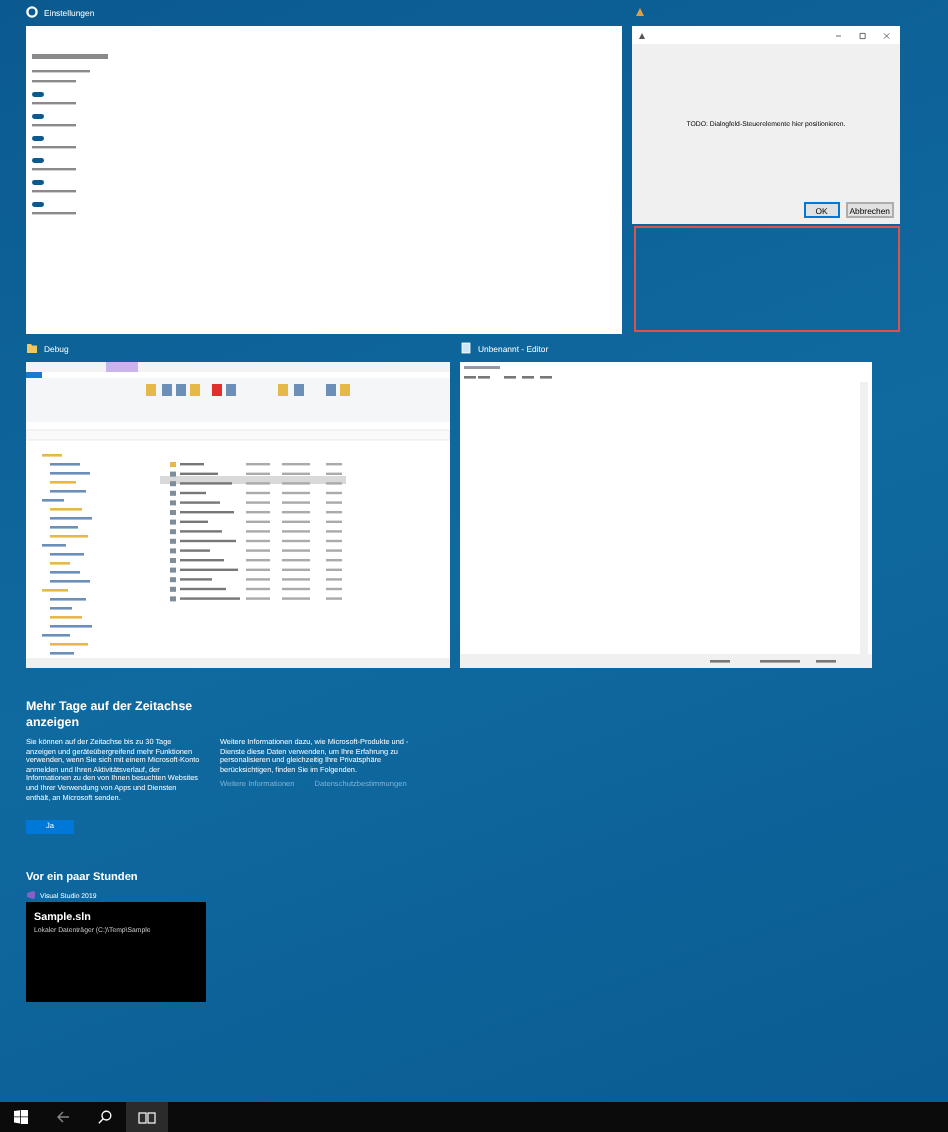 The height and width of the screenshot is (1132, 948). What do you see at coordinates (105, 1117) in the screenshot?
I see `search-icon` at bounding box center [105, 1117].